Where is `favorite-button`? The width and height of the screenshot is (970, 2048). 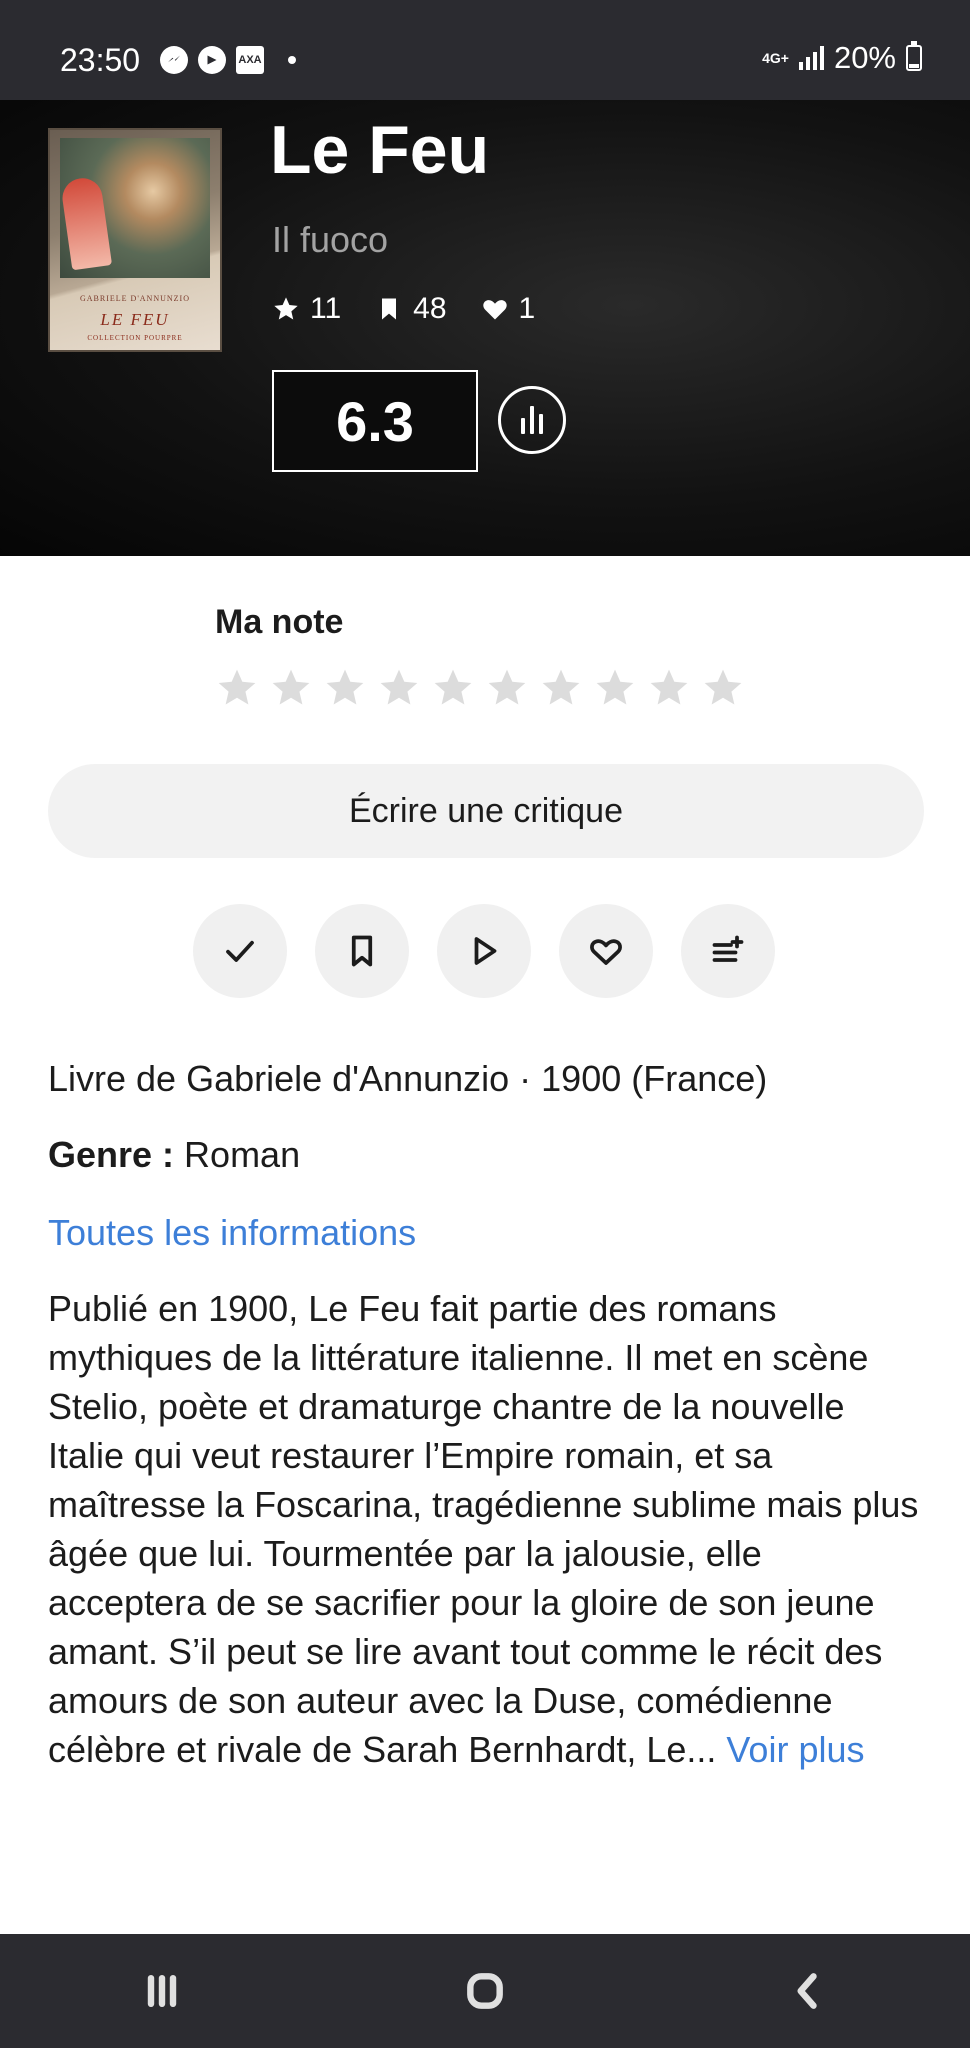
favorite-button is located at coordinates (606, 951).